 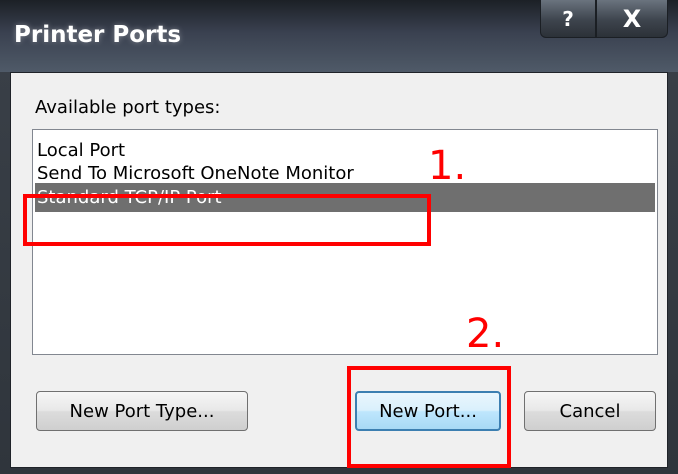 I want to click on window-title: Printer Ports, so click(x=98, y=35).